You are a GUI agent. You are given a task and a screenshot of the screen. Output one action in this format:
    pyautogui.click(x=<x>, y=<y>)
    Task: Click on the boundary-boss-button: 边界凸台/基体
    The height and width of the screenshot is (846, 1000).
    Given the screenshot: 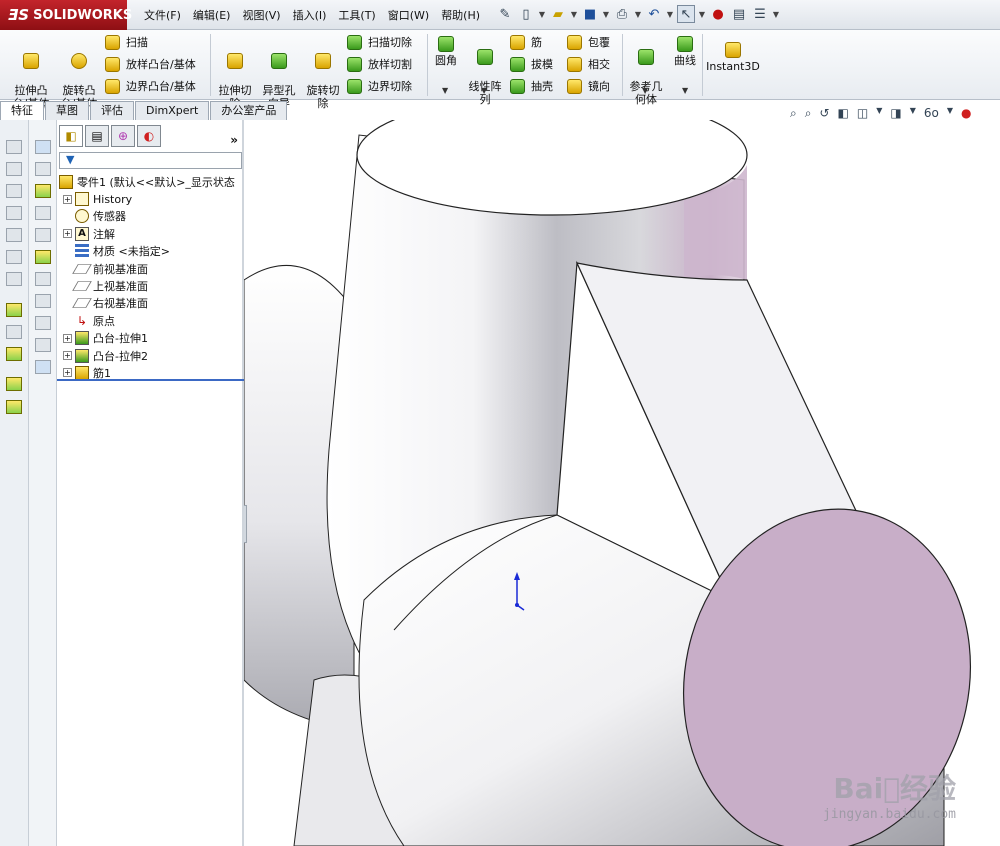 What is the action you would take?
    pyautogui.click(x=150, y=86)
    